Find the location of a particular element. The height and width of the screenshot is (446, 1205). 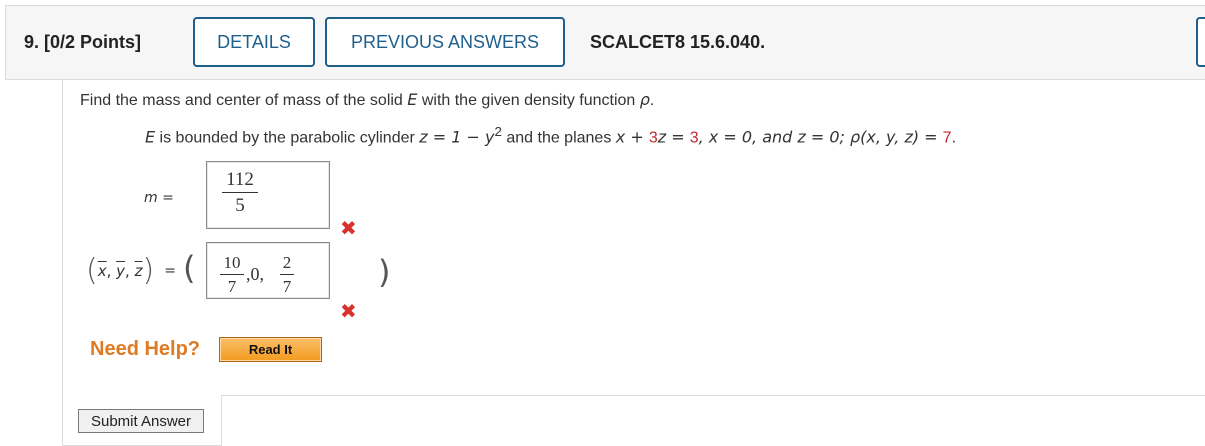

stmt-plane-d: 3 is located at coordinates (694, 138).